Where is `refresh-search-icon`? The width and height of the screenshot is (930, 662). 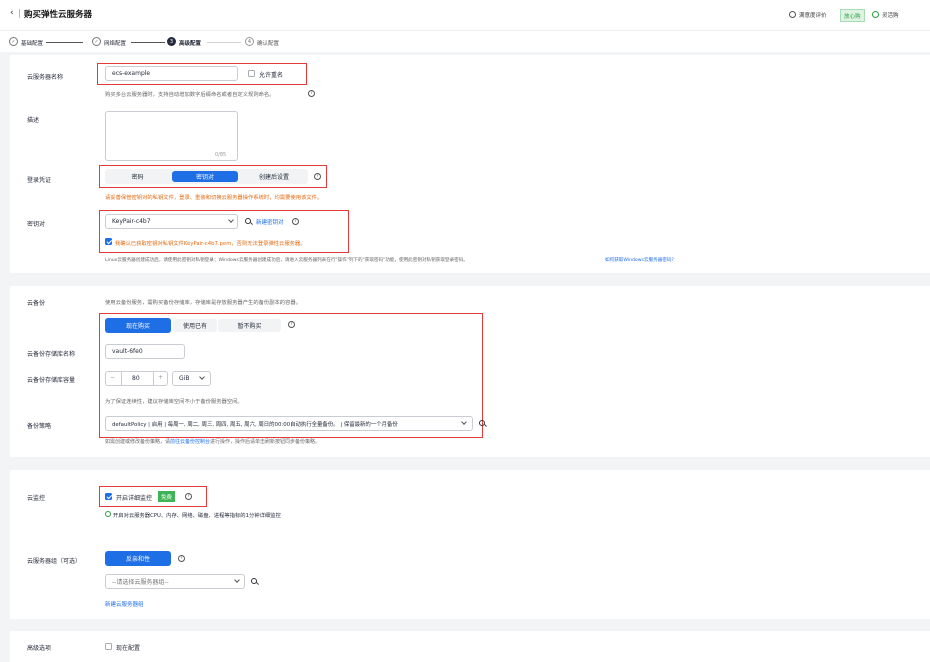
refresh-search-icon is located at coordinates (482, 423).